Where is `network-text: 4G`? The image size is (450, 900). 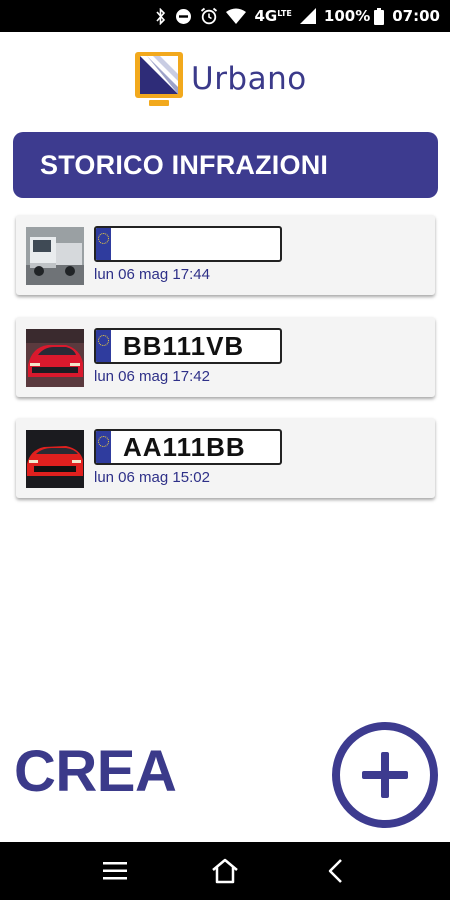 network-text: 4G is located at coordinates (266, 16).